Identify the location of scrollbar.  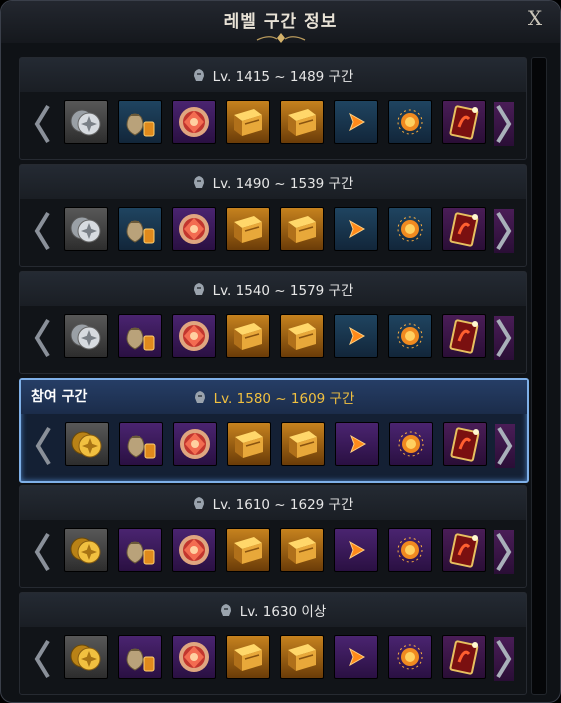
(539, 376).